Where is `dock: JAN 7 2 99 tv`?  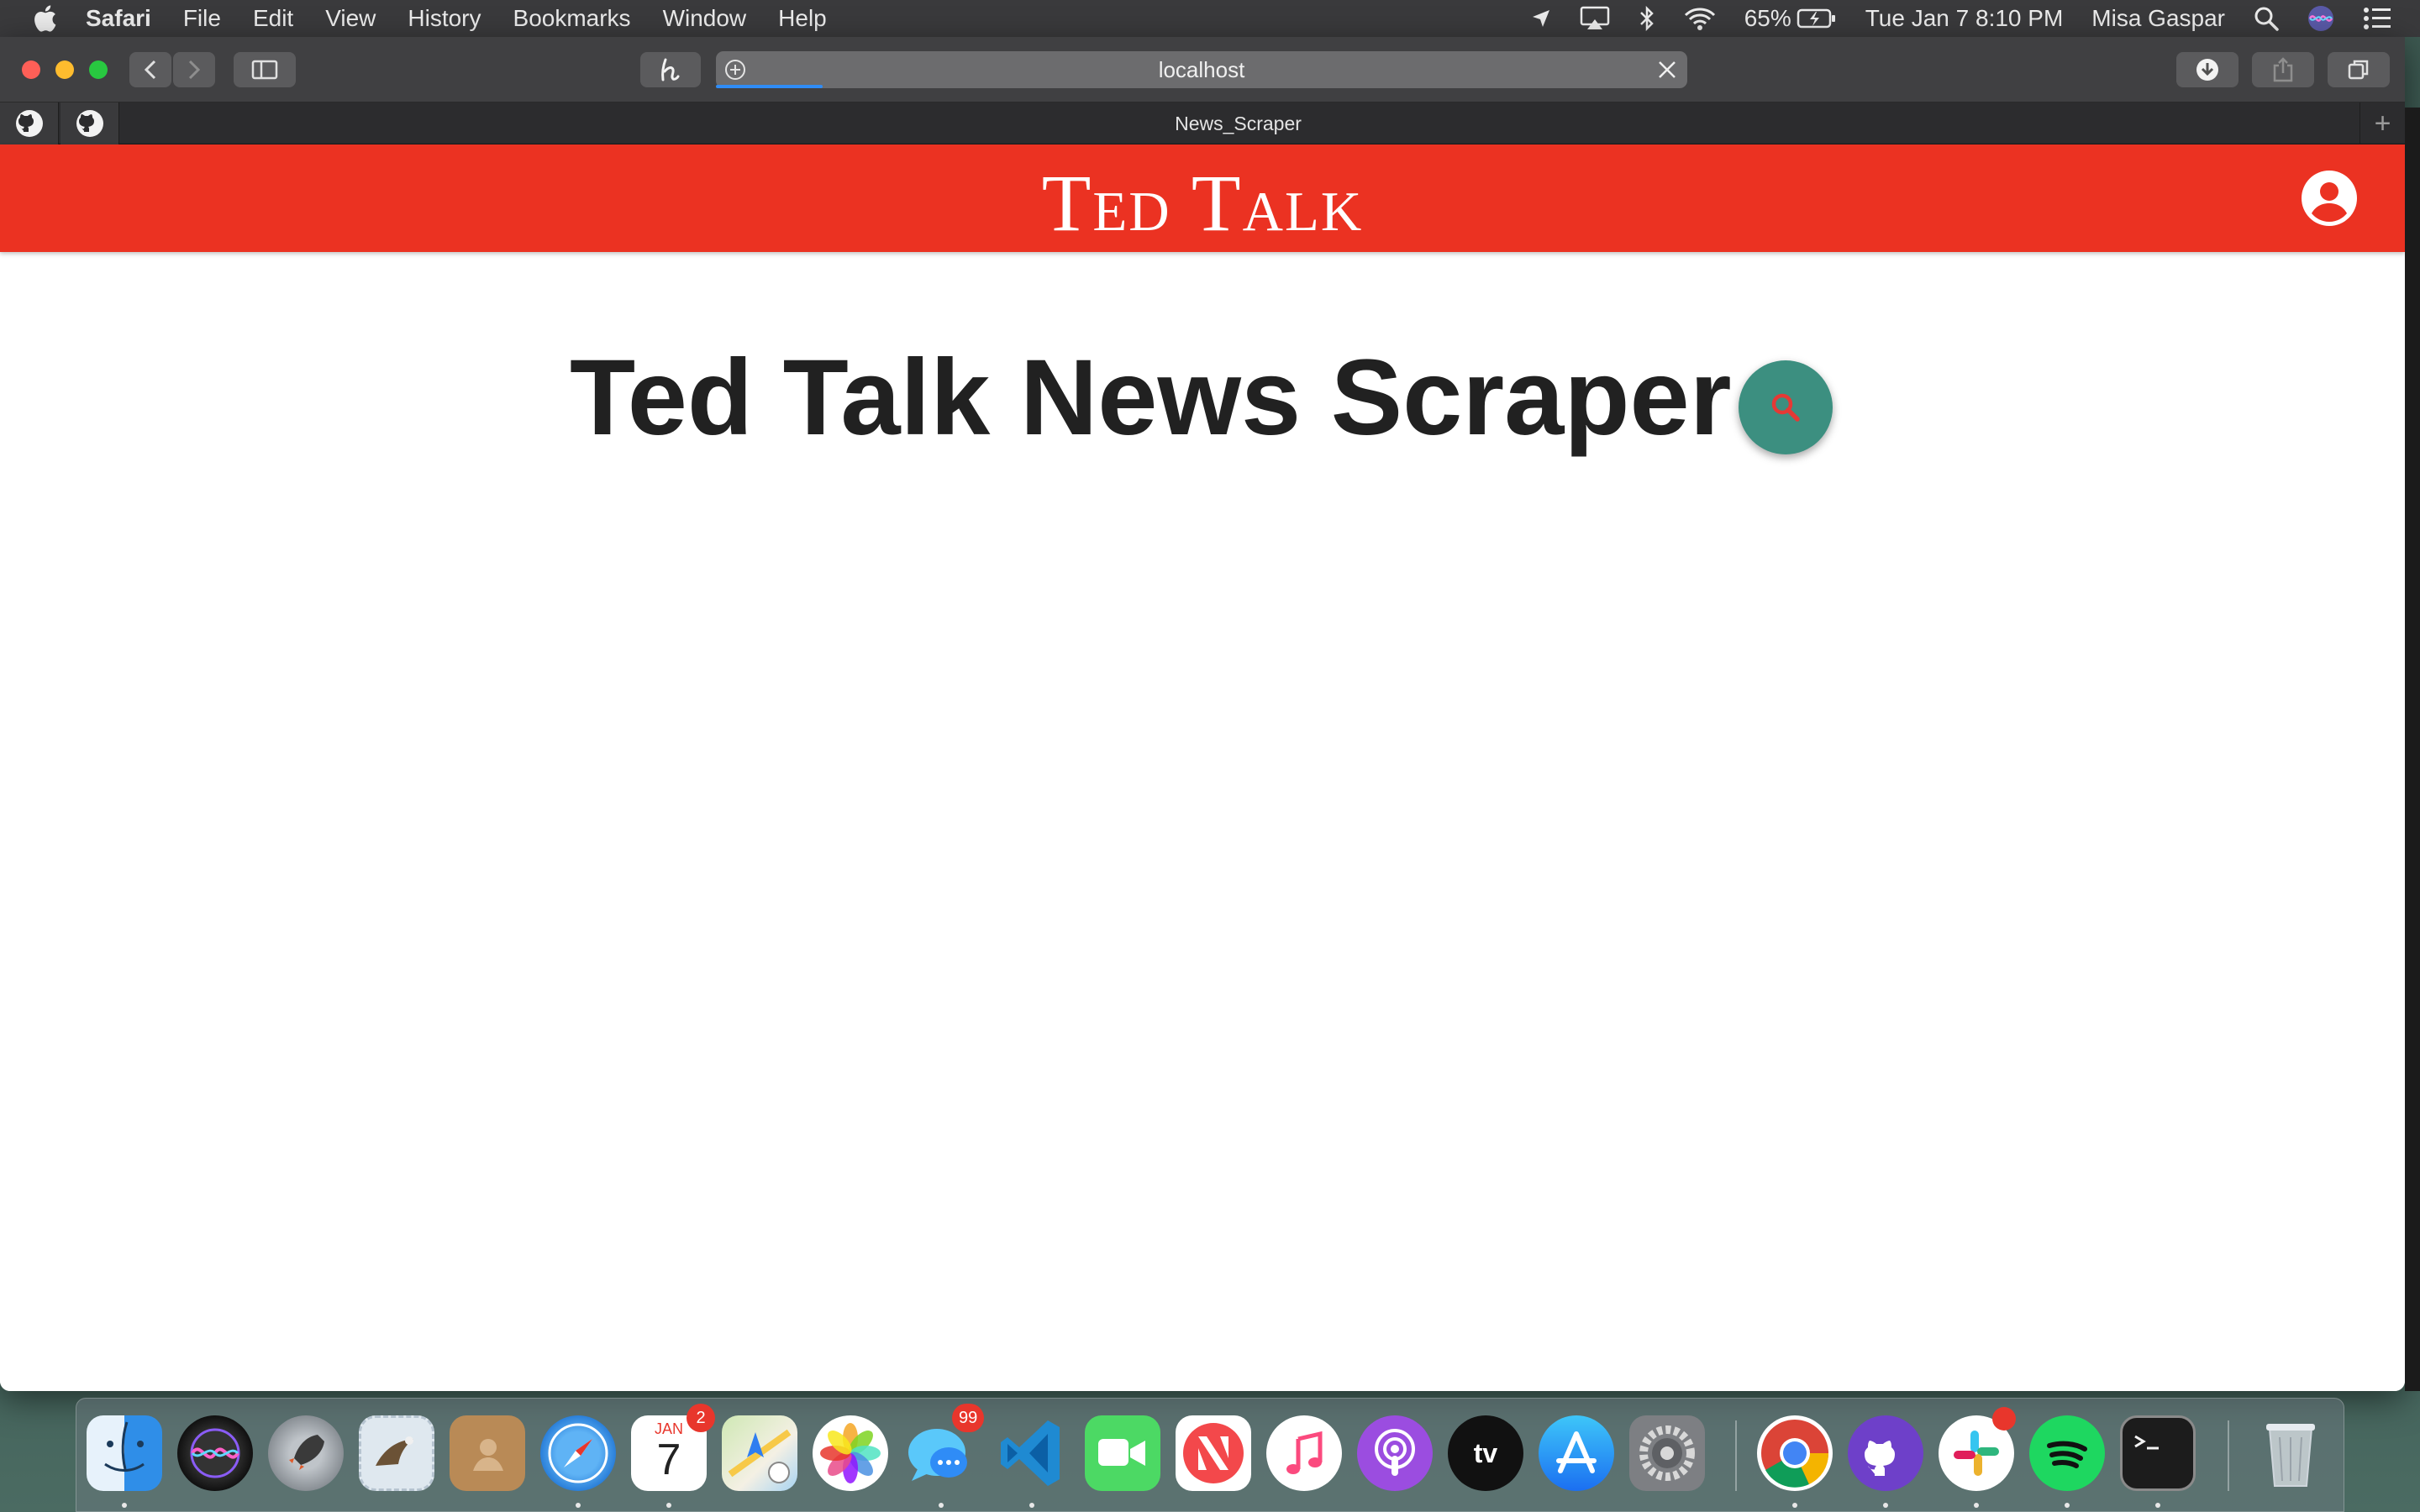
dock: JAN 7 2 99 tv is located at coordinates (1210, 1455).